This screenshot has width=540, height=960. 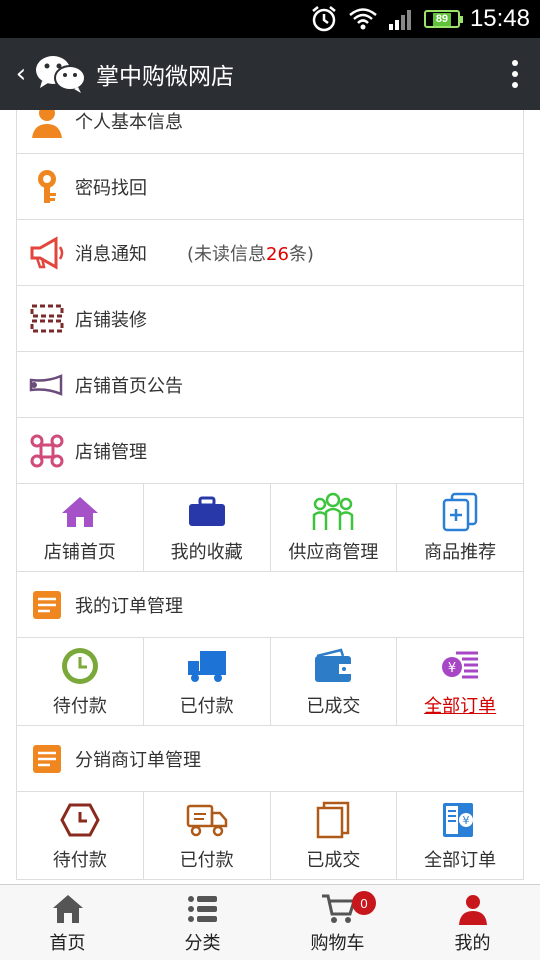 I want to click on user-icon, so click(x=473, y=909).